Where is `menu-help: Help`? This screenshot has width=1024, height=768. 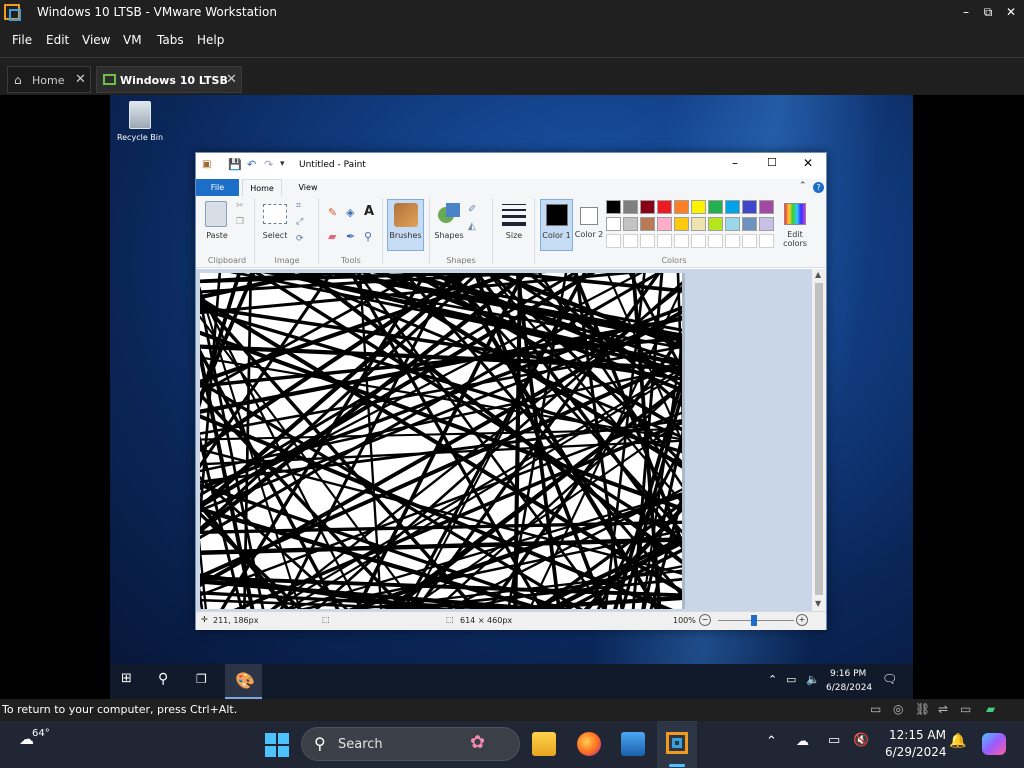
menu-help: Help is located at coordinates (210, 40).